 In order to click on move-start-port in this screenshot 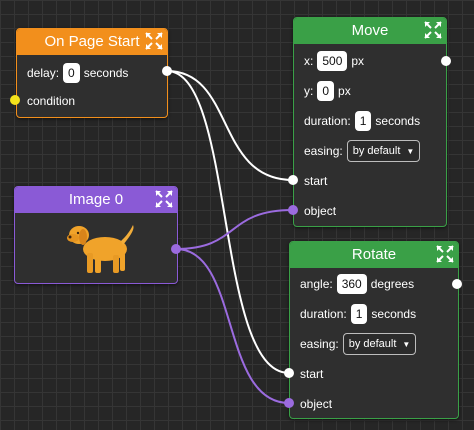, I will do `click(293, 180)`.